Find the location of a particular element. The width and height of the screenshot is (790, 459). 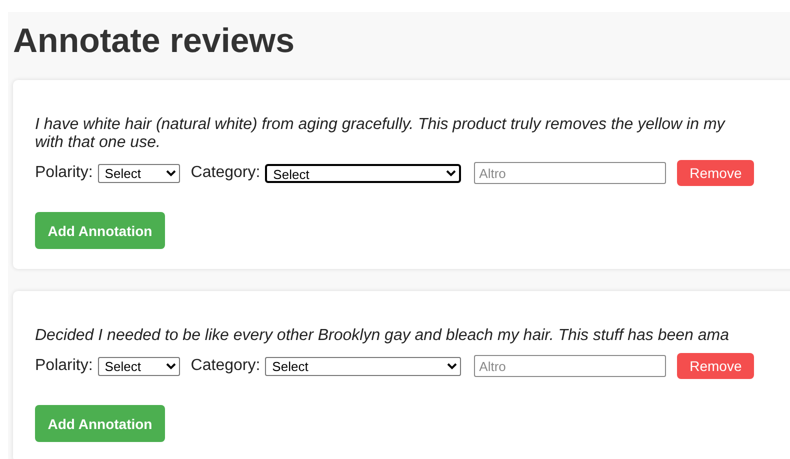

review-text: Decided I needed to be like every other Brooklyn gay and bleach my hair. This stuff has been ama is located at coordinates (382, 336).